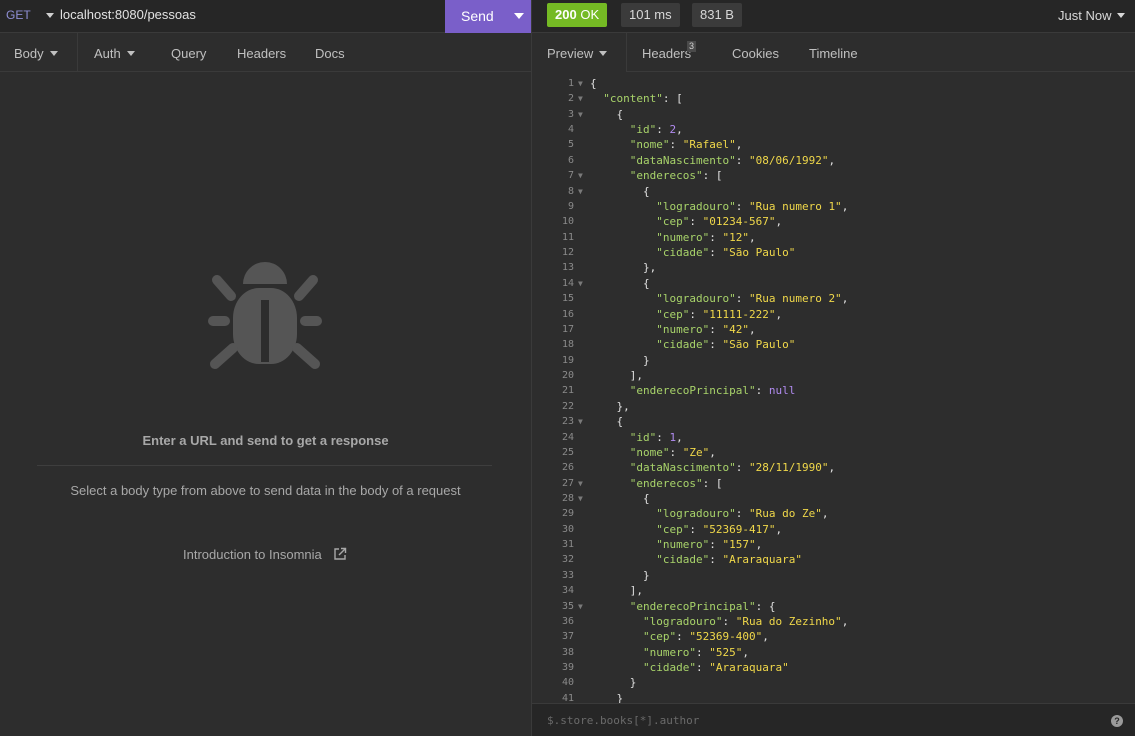 This screenshot has width=1135, height=736. What do you see at coordinates (567, 591) in the screenshot?
I see `line-number: 34` at bounding box center [567, 591].